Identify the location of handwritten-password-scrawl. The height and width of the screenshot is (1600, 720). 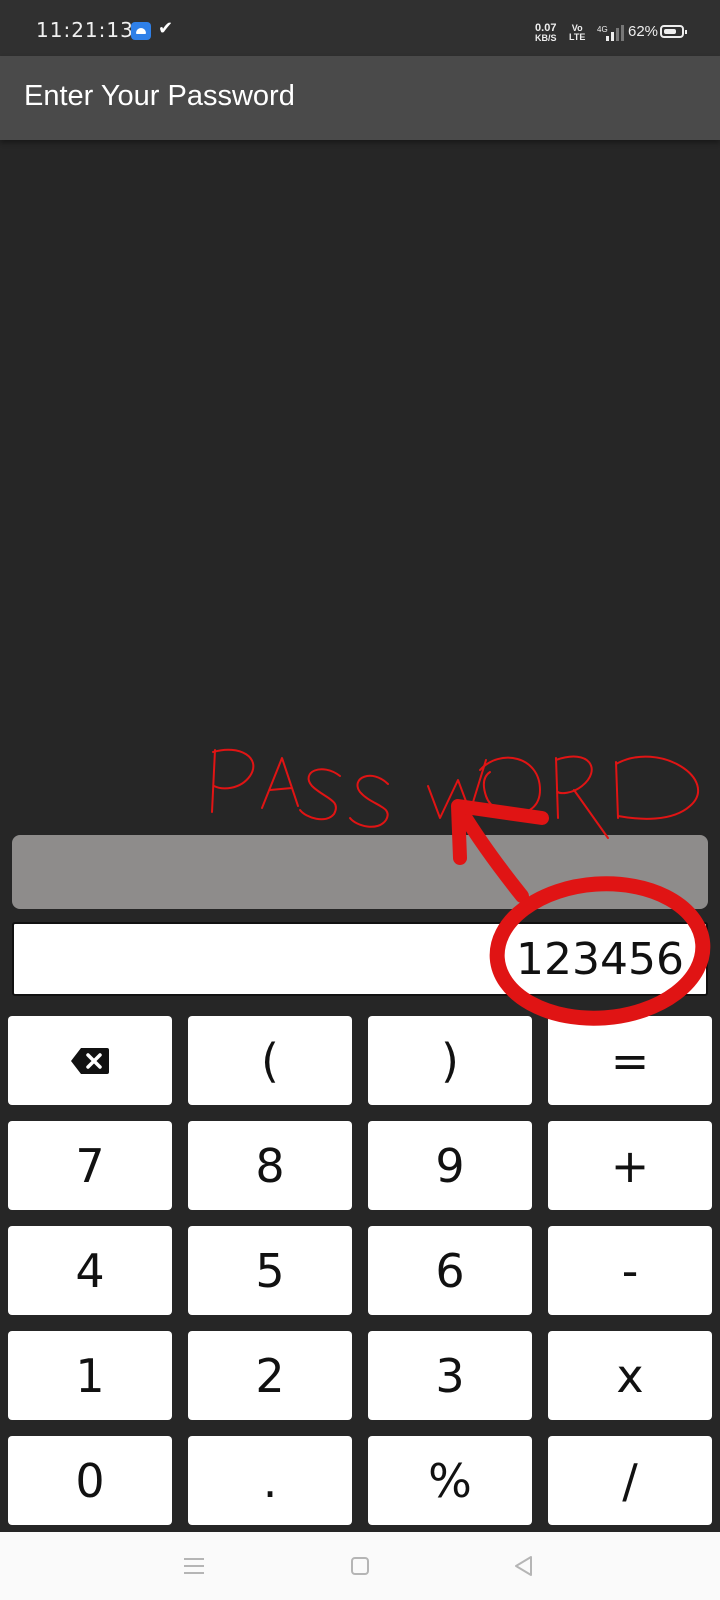
(455, 793).